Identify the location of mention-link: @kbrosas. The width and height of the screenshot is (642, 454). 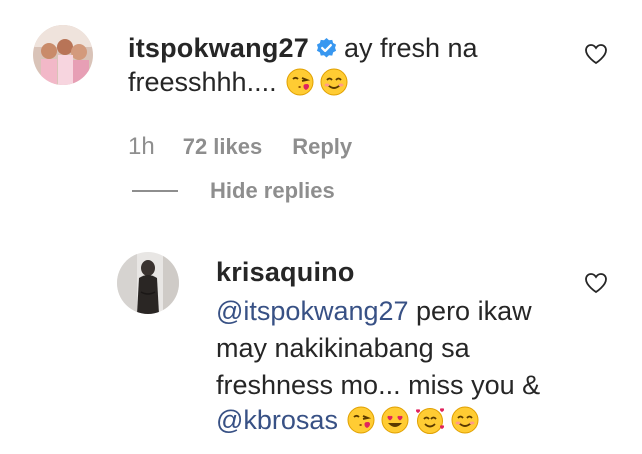
(277, 420).